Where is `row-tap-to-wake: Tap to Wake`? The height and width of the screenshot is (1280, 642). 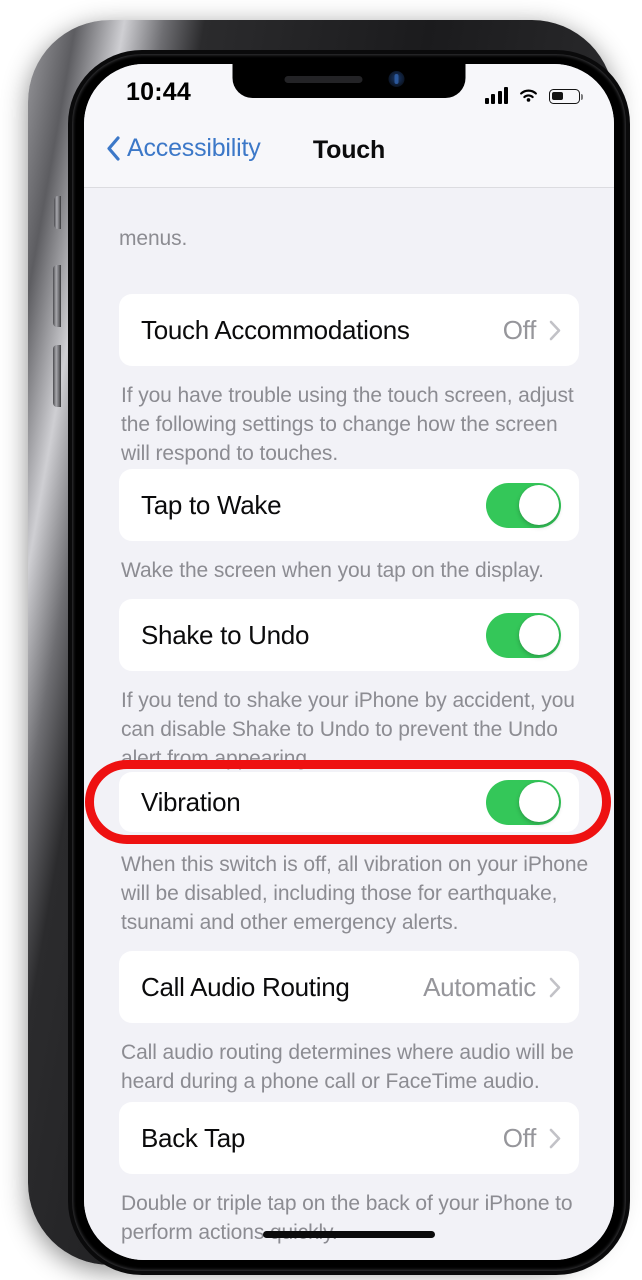 row-tap-to-wake: Tap to Wake is located at coordinates (349, 505).